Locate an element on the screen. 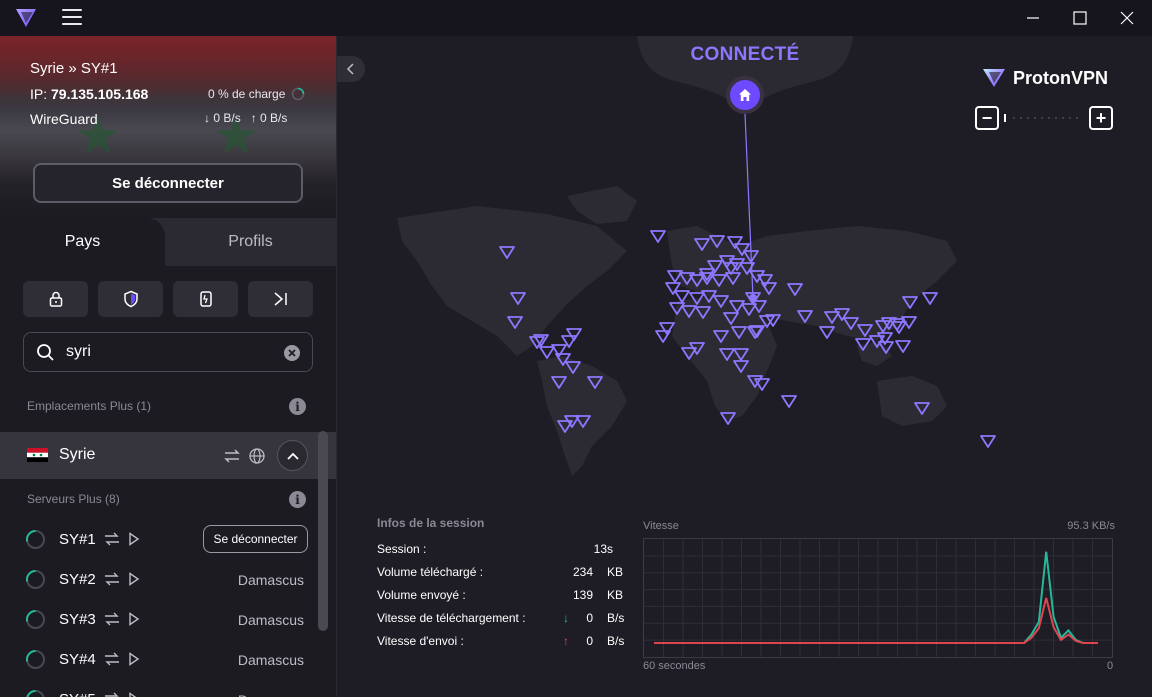 Image resolution: width=1152 pixels, height=697 pixels. server-row: SY#1 Se déconnecter is located at coordinates (159, 540).